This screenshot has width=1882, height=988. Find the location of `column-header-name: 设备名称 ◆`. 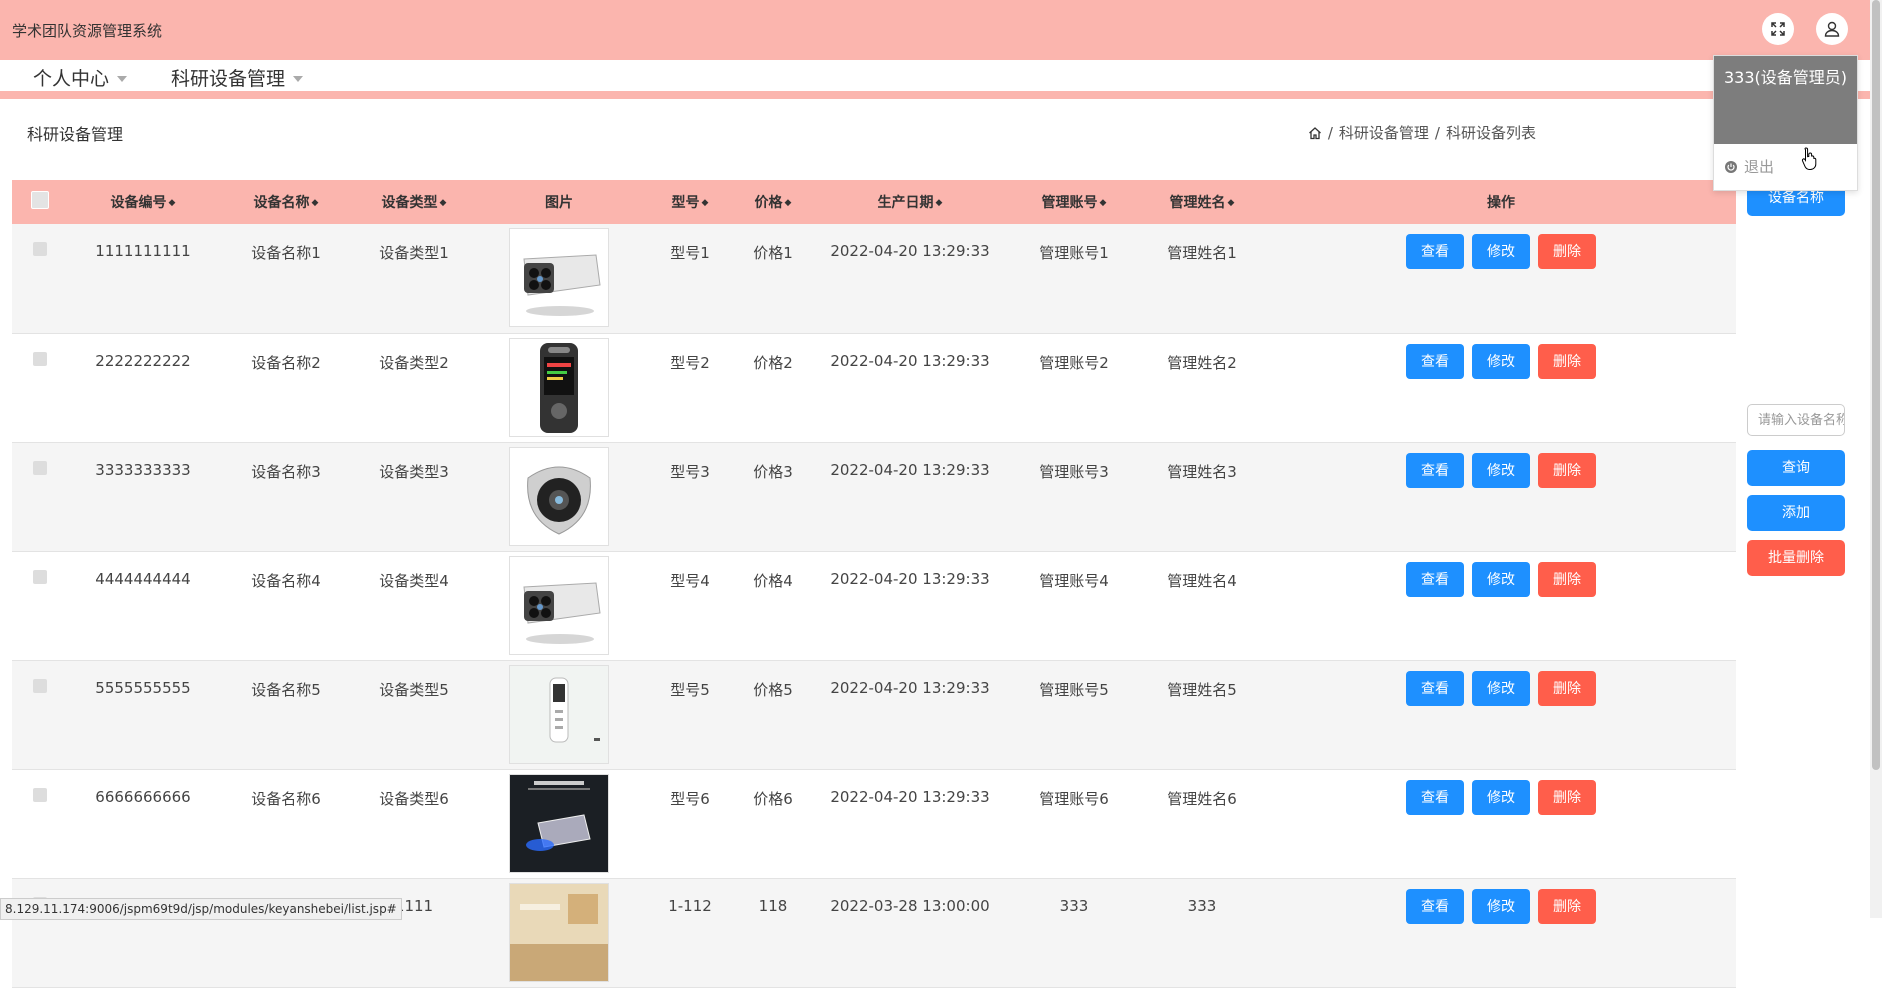

column-header-name: 设备名称 ◆ is located at coordinates (286, 202).